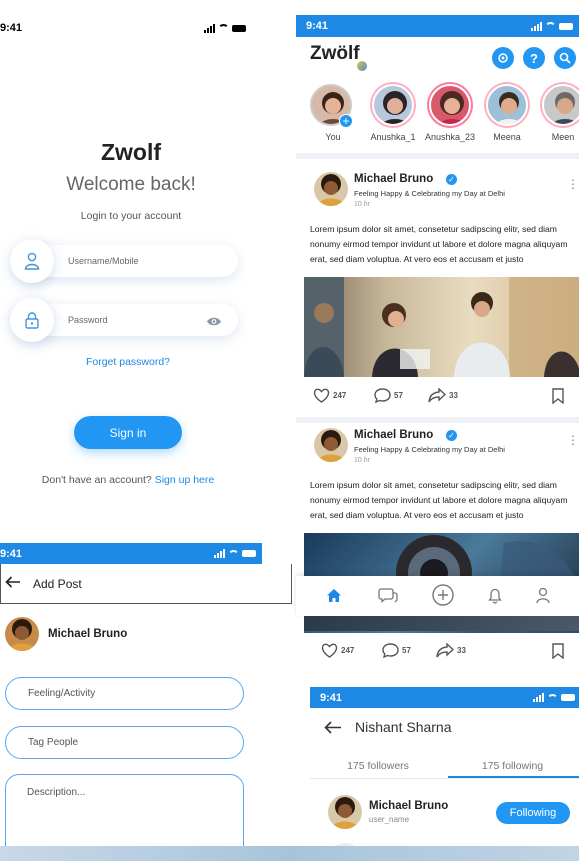  What do you see at coordinates (32, 261) in the screenshot?
I see `user-icon` at bounding box center [32, 261].